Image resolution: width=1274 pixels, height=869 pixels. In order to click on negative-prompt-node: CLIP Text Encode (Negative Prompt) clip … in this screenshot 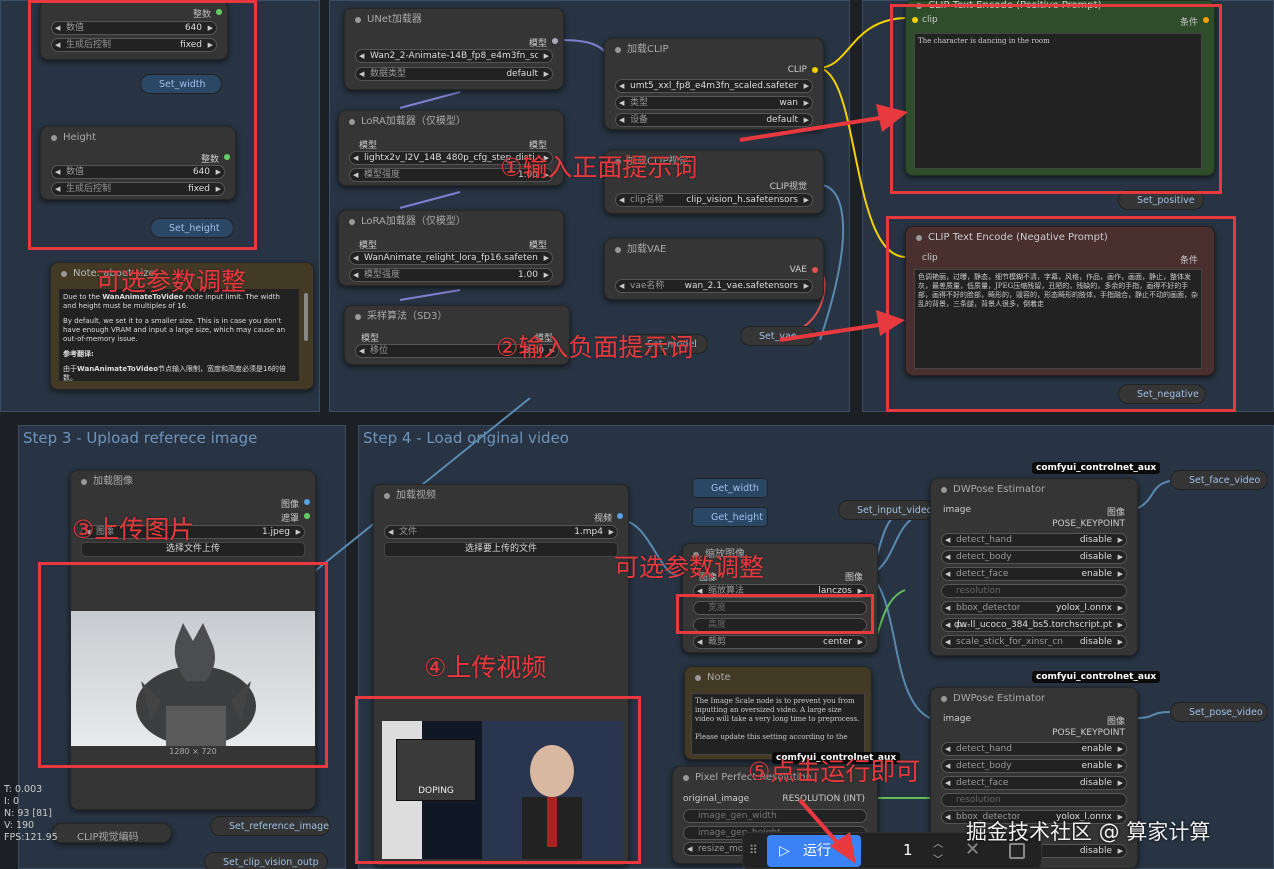, I will do `click(1060, 301)`.